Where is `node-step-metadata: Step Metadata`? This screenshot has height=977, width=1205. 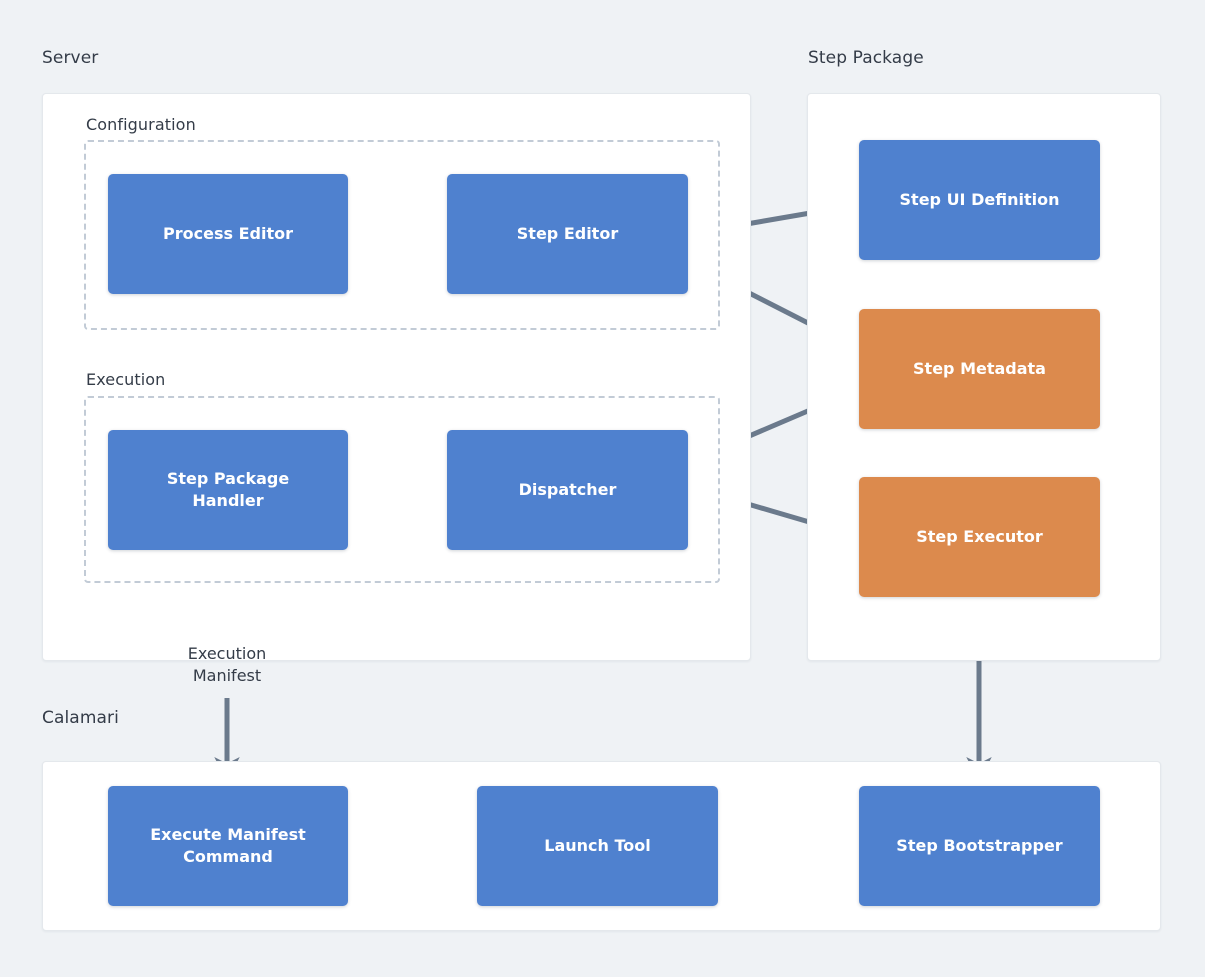 node-step-metadata: Step Metadata is located at coordinates (979, 369).